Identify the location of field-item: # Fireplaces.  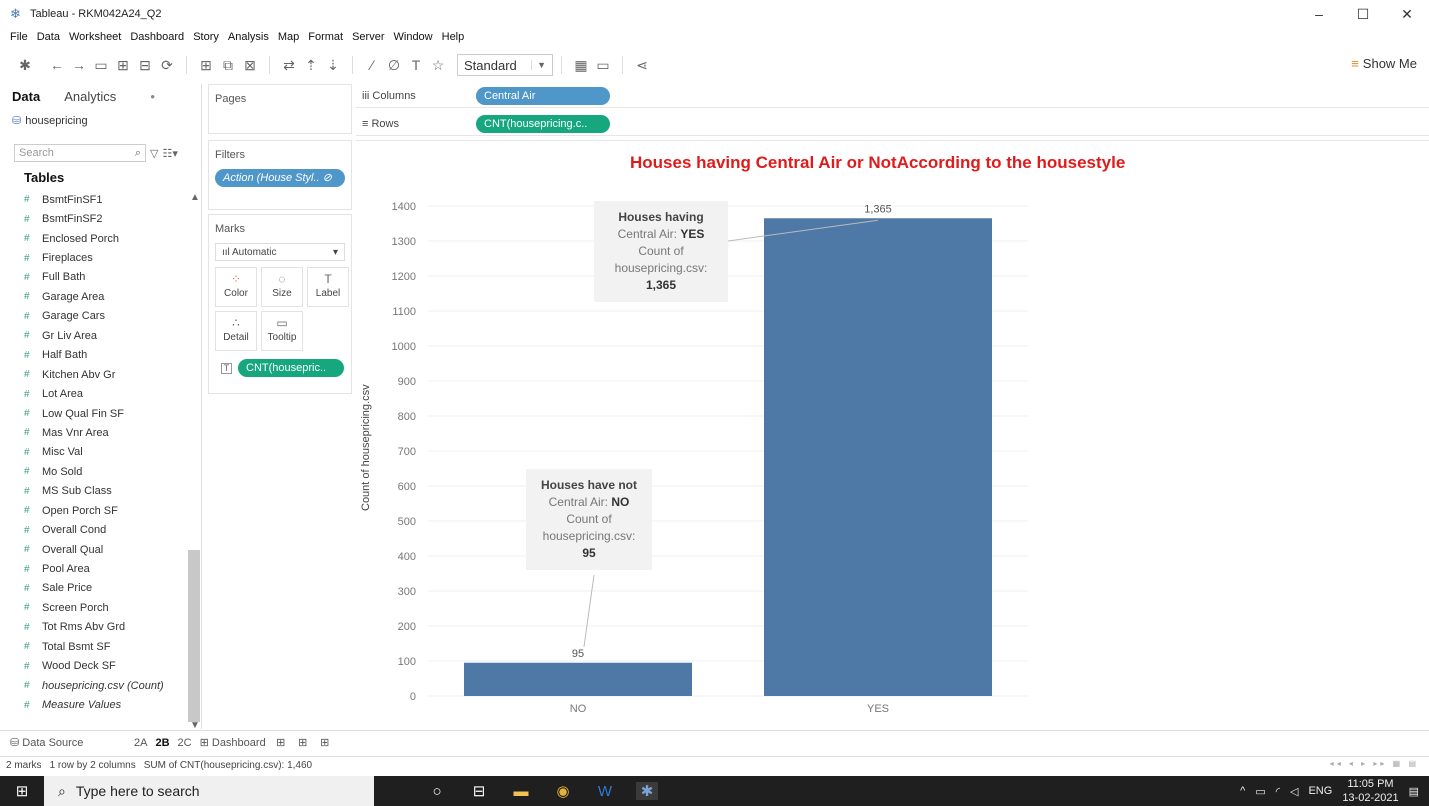
(104, 257).